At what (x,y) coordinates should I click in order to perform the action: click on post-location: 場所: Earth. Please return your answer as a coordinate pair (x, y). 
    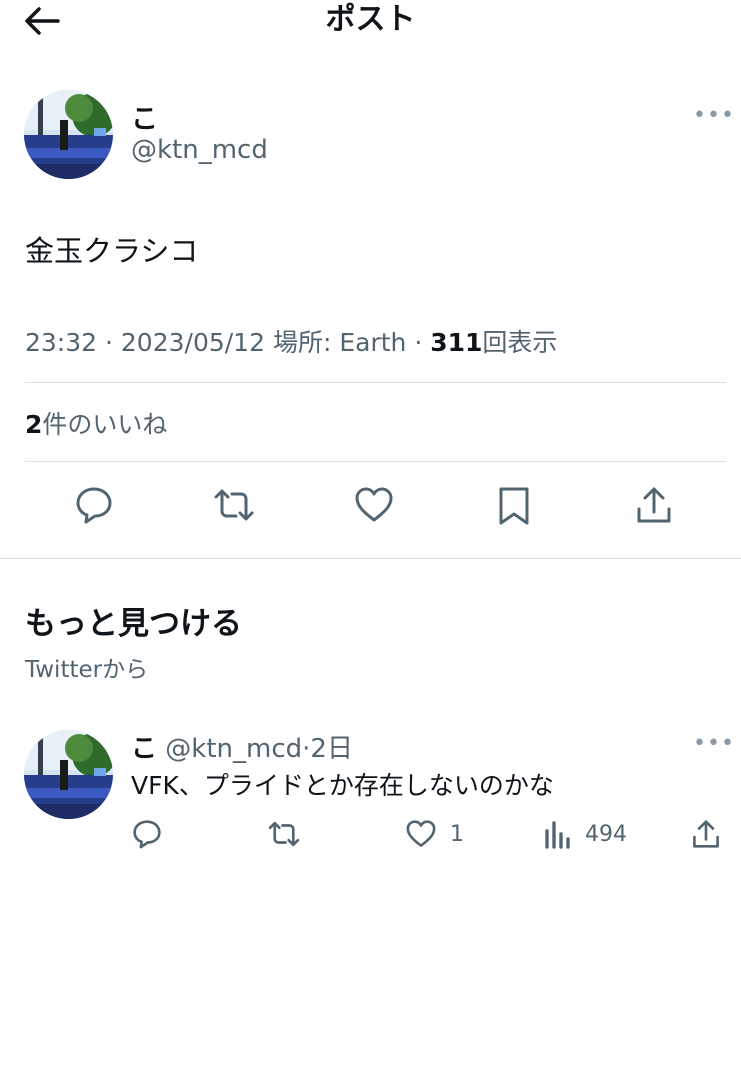
    Looking at the image, I should click on (339, 342).